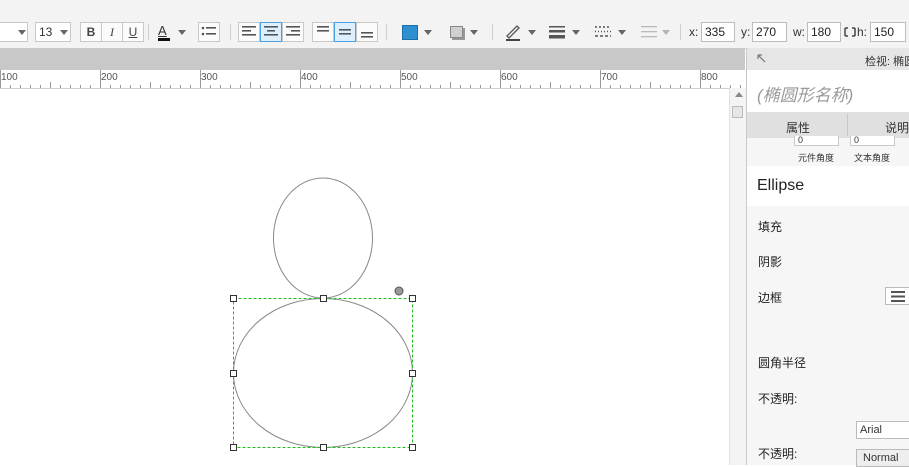  What do you see at coordinates (781, 185) in the screenshot?
I see `shape-type-label: Ellipse` at bounding box center [781, 185].